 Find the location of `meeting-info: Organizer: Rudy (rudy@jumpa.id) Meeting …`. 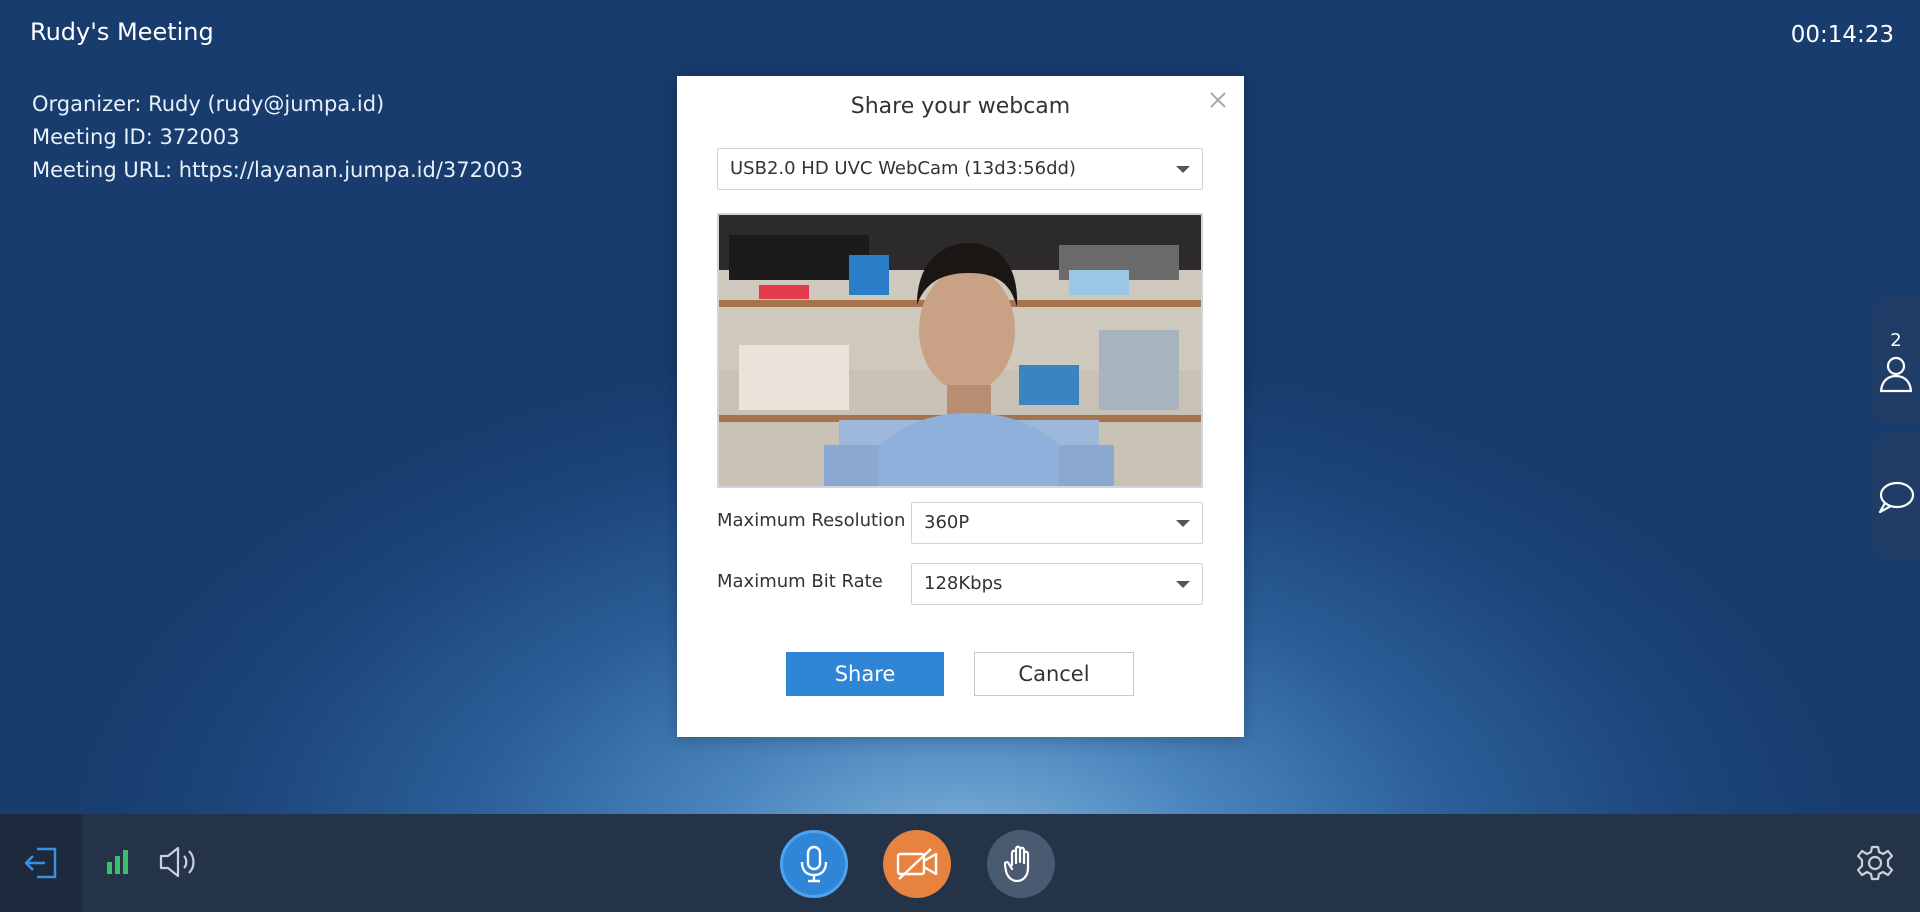

meeting-info: Organizer: Rudy (rudy@jumpa.id) Meeting … is located at coordinates (277, 137).